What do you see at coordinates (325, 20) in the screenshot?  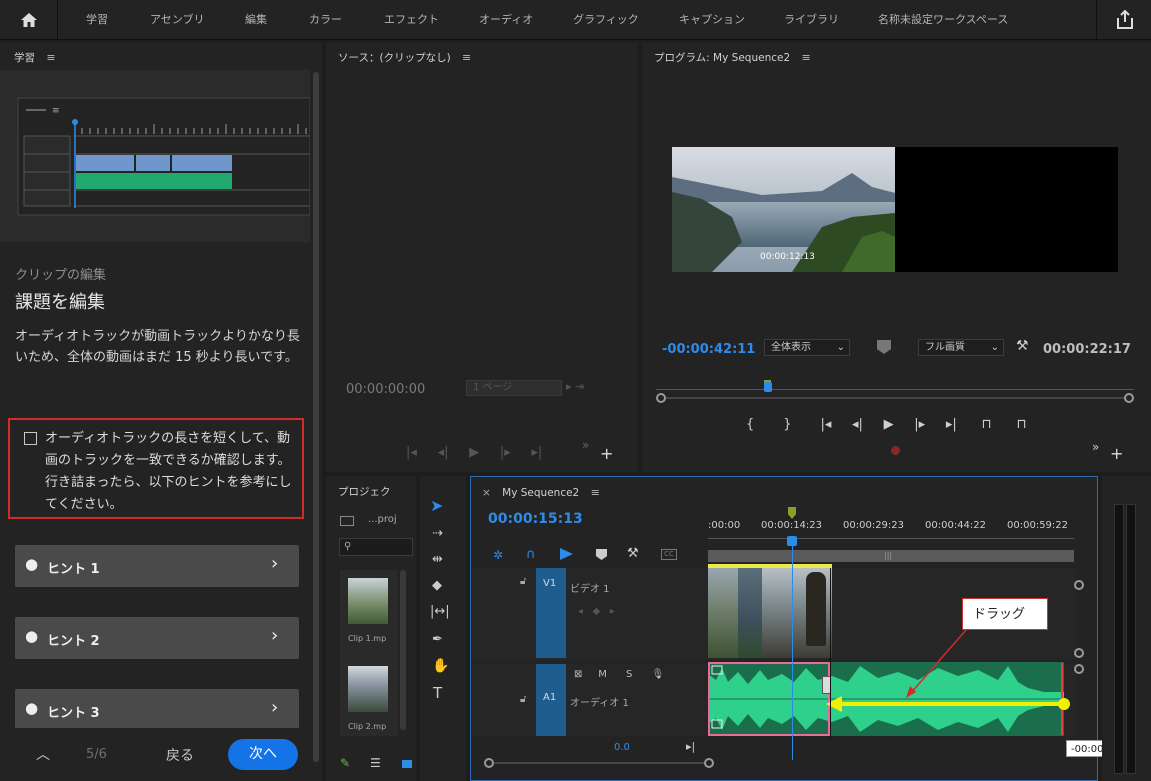 I see `workspace-tab-color: カラー` at bounding box center [325, 20].